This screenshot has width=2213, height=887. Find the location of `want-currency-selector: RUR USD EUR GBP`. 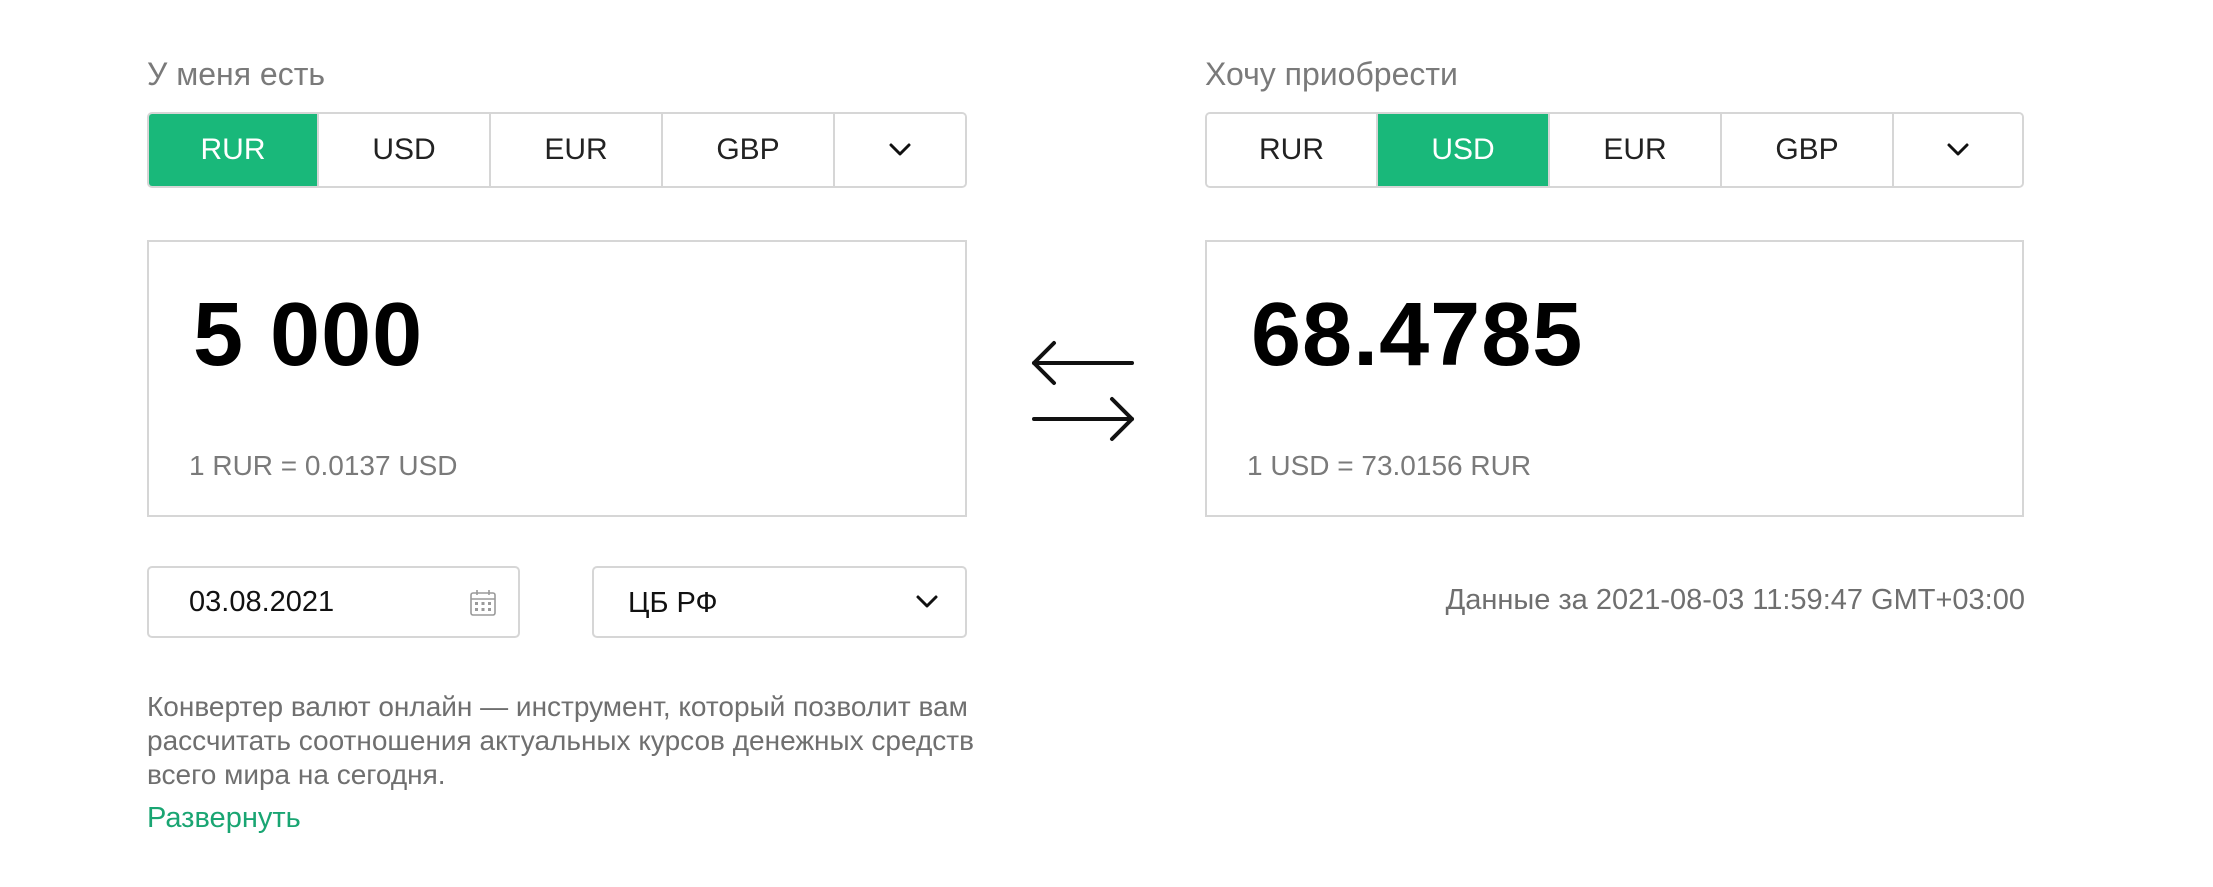

want-currency-selector: RUR USD EUR GBP is located at coordinates (1614, 150).